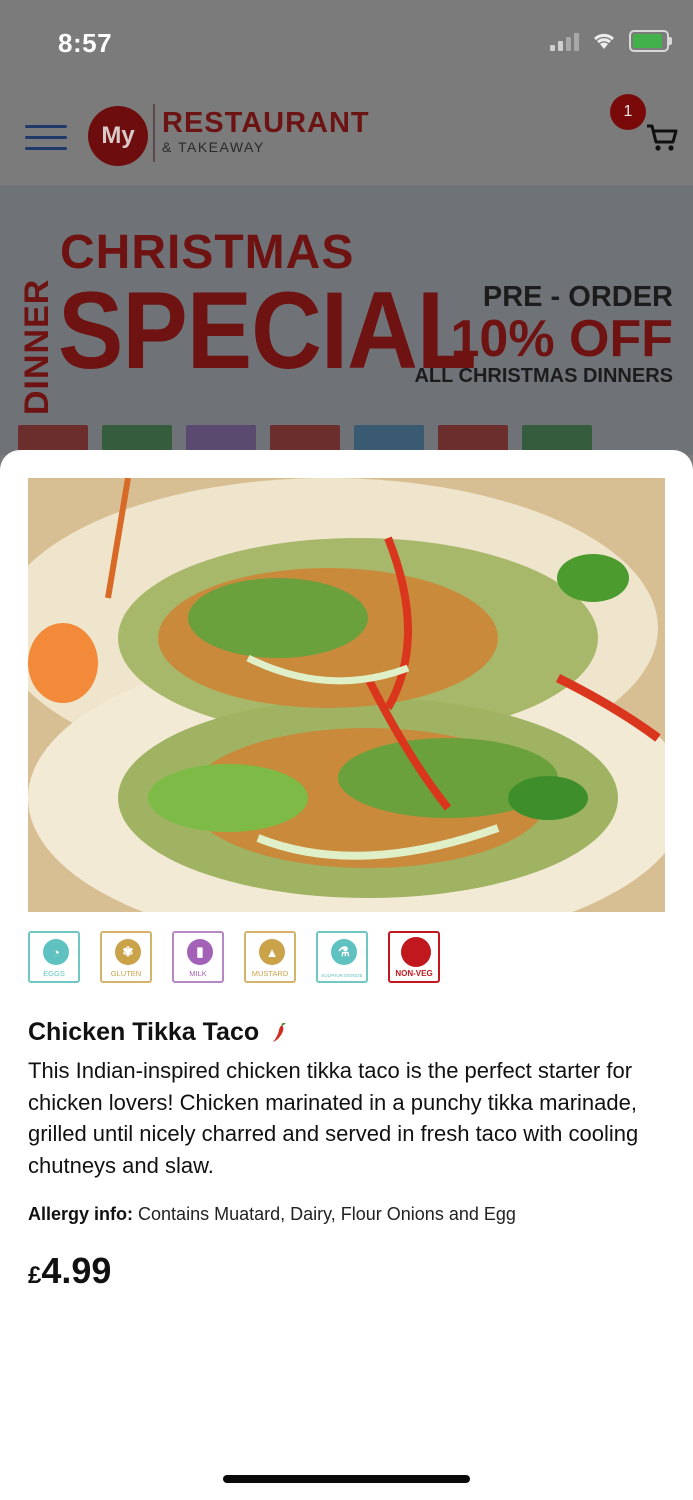 The image size is (693, 1500). I want to click on allergen-label: MILK, so click(198, 973).